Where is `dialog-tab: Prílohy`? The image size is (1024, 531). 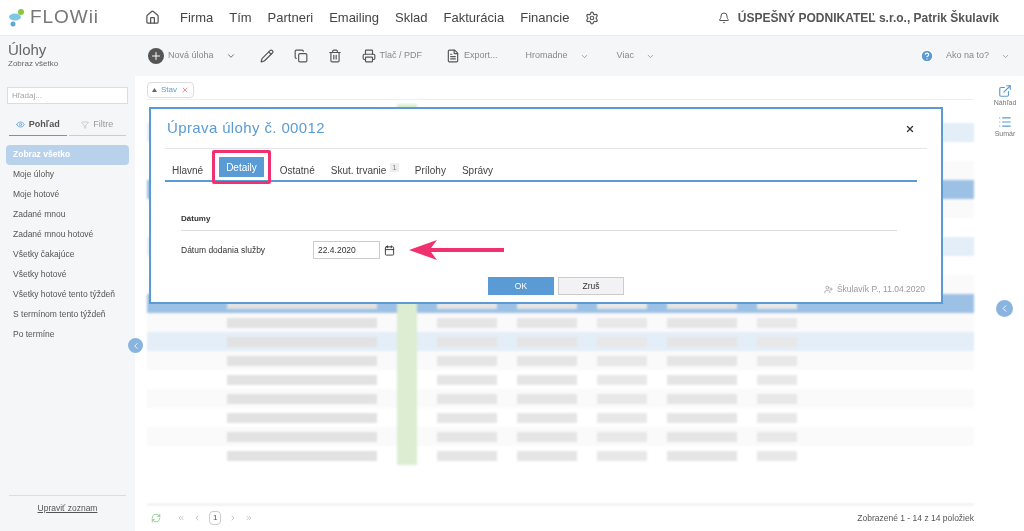 dialog-tab: Prílohy is located at coordinates (430, 170).